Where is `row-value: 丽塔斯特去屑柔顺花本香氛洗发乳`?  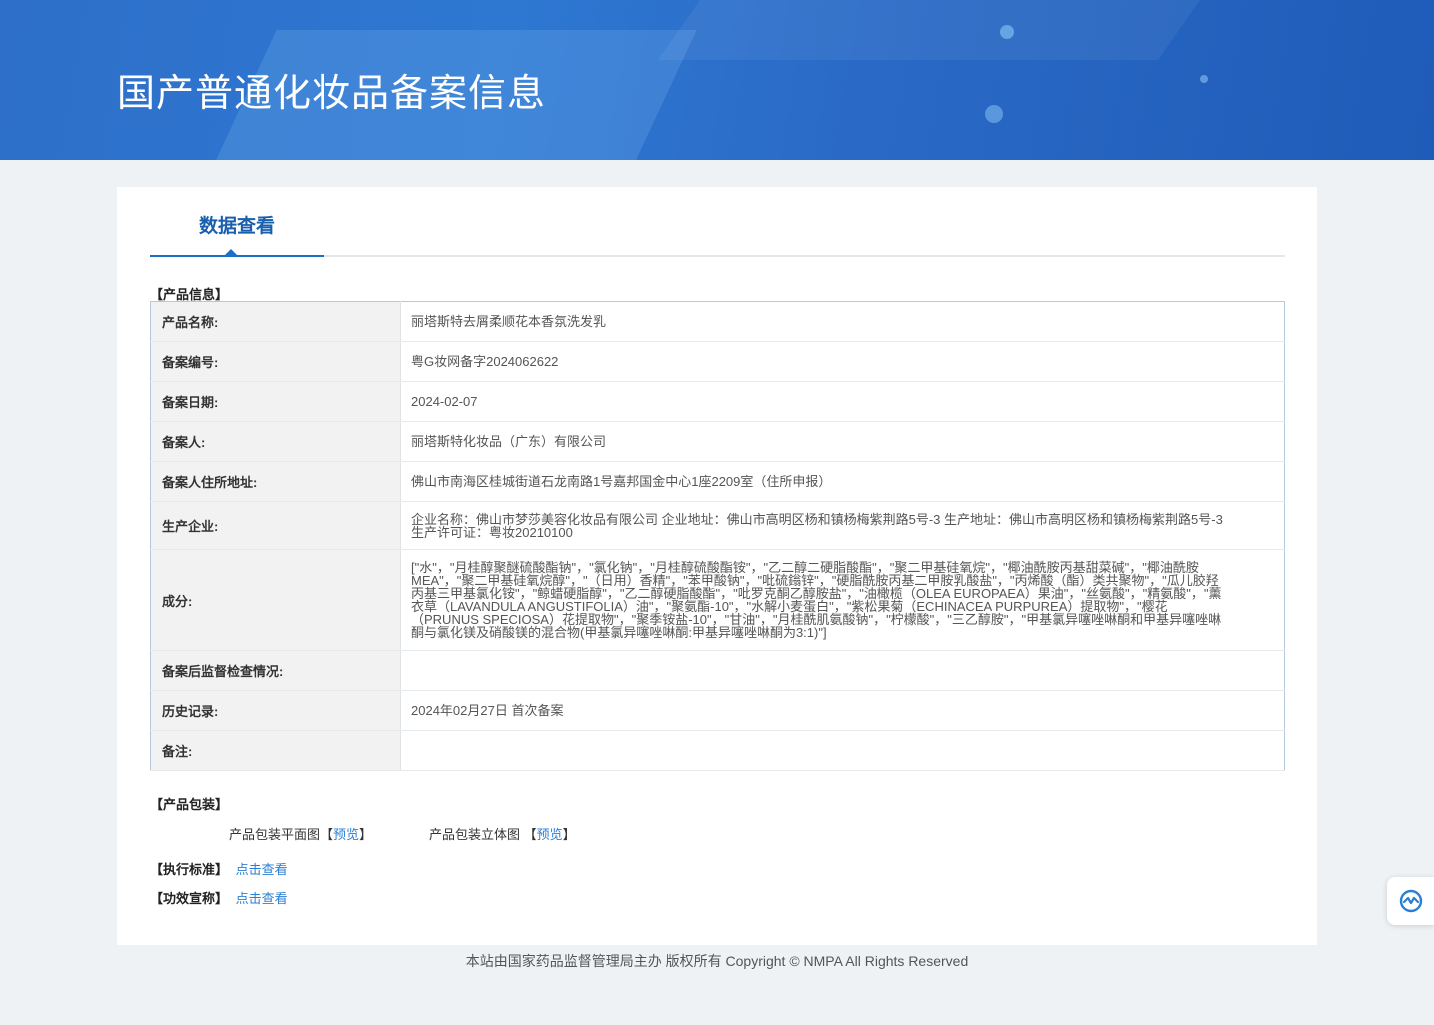 row-value: 丽塔斯特去屑柔顺花本香氛洗发乳 is located at coordinates (842, 321).